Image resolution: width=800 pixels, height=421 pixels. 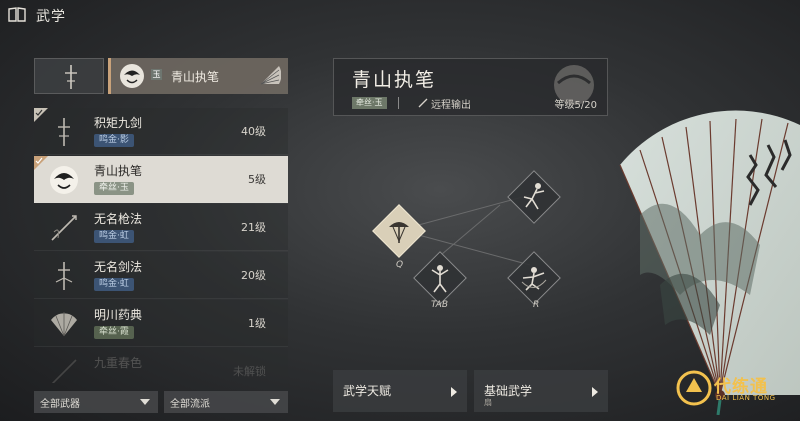 What do you see at coordinates (369, 103) in the screenshot?
I see `skill-detail-badge: 牵丝·玉` at bounding box center [369, 103].